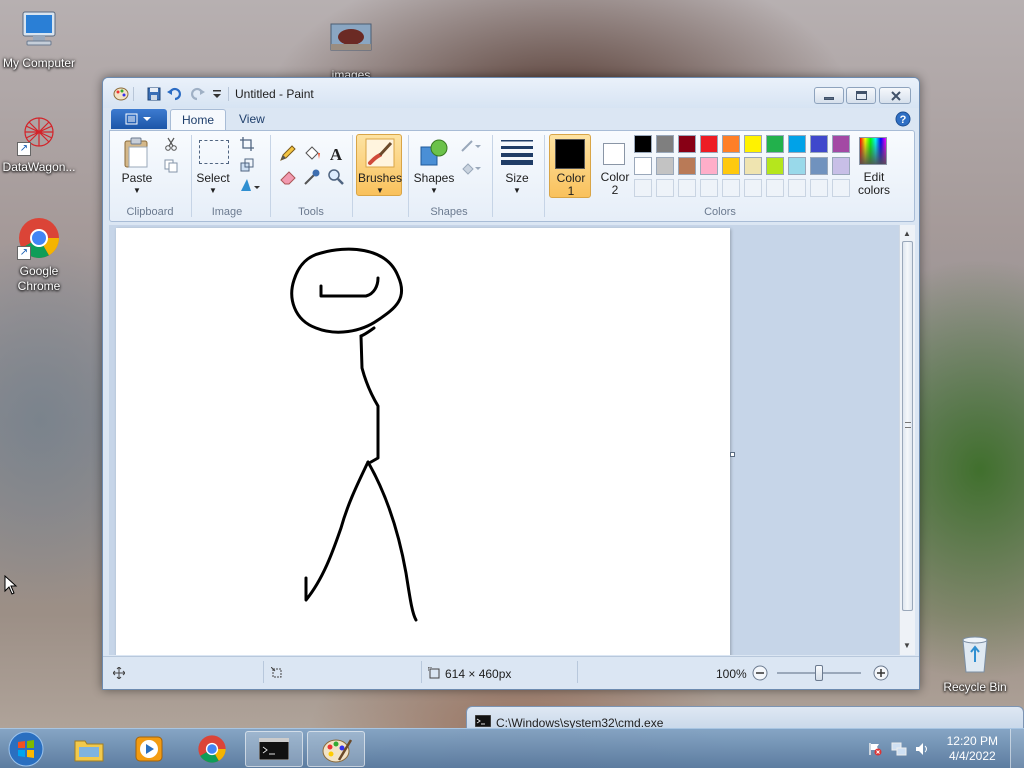  I want to click on cut-icon, so click(171, 144).